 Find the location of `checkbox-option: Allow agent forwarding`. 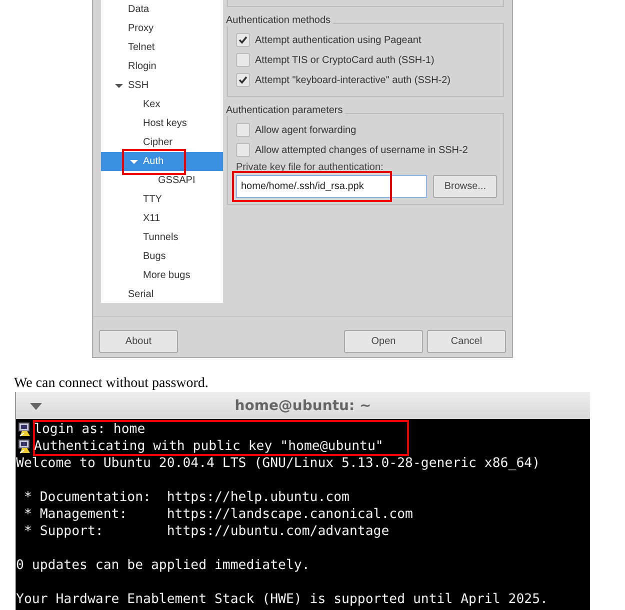

checkbox-option: Allow agent forwarding is located at coordinates (366, 130).